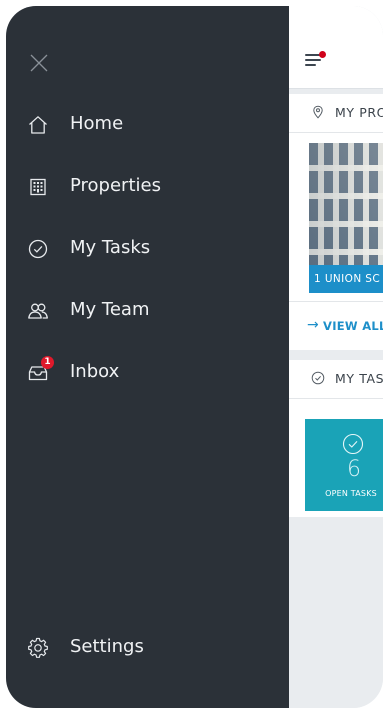  I want to click on property-list: 1 UNION SC, so click(336, 217).